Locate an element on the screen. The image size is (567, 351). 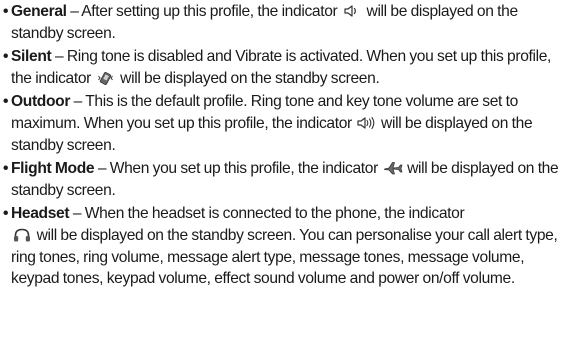
profile-name: Outdoor is located at coordinates (41, 102).